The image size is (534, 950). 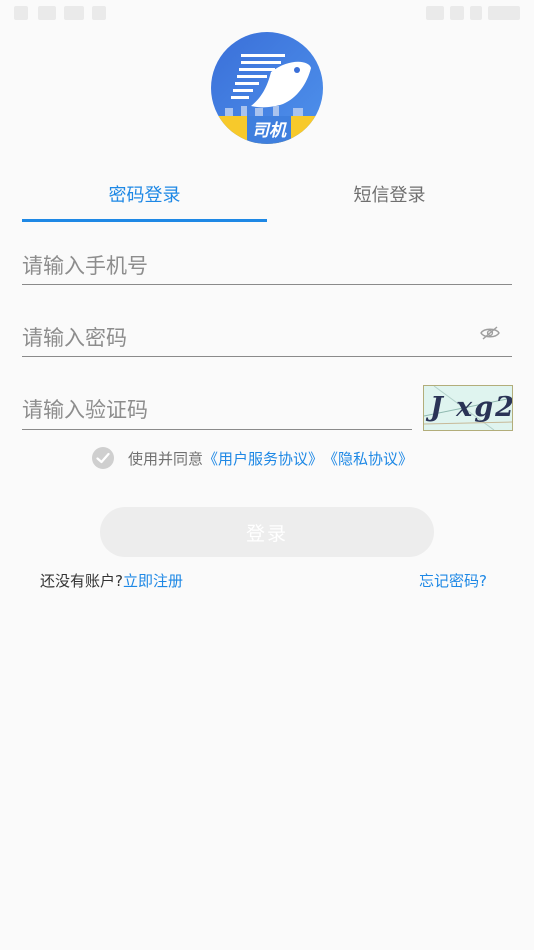 I want to click on register-link: 立即注册, so click(x=153, y=581).